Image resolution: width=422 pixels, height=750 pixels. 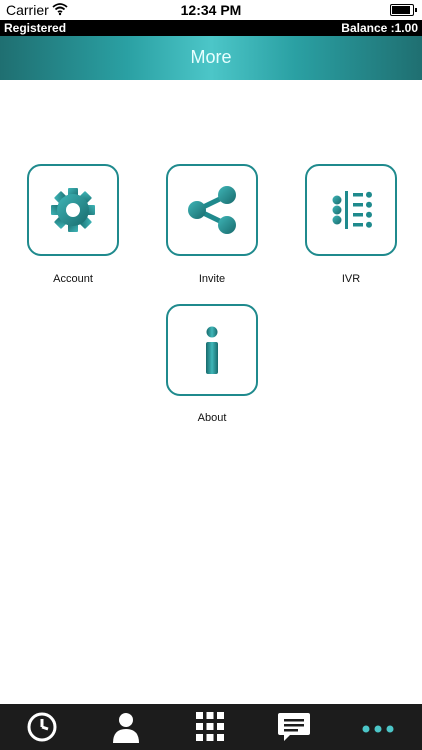 I want to click on message-icon, so click(x=294, y=727).